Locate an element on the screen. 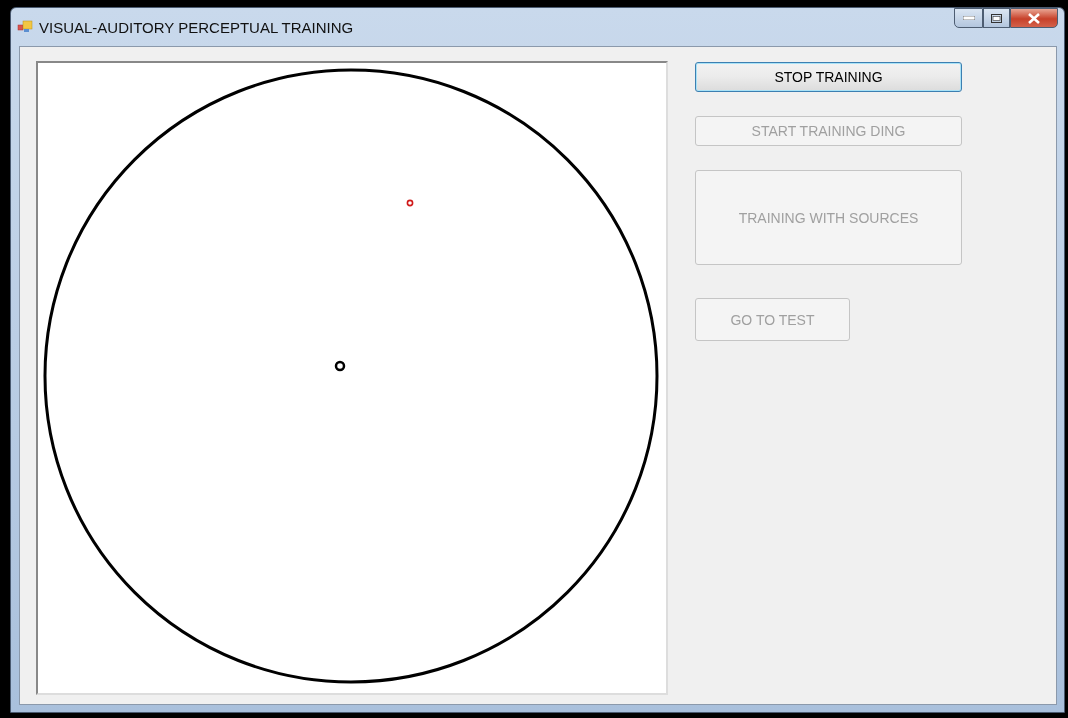 The image size is (1068, 718). maximize-button is located at coordinates (996, 18).